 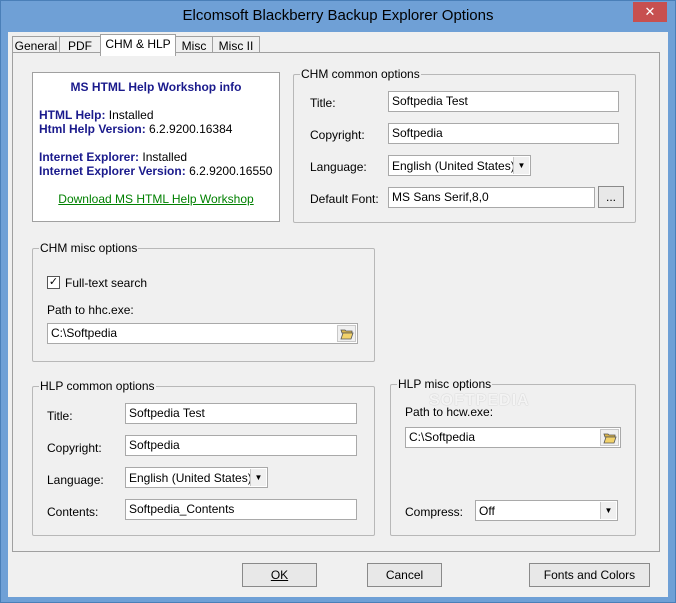 What do you see at coordinates (241, 445) in the screenshot?
I see `hlp-copyright-input: Softpedia` at bounding box center [241, 445].